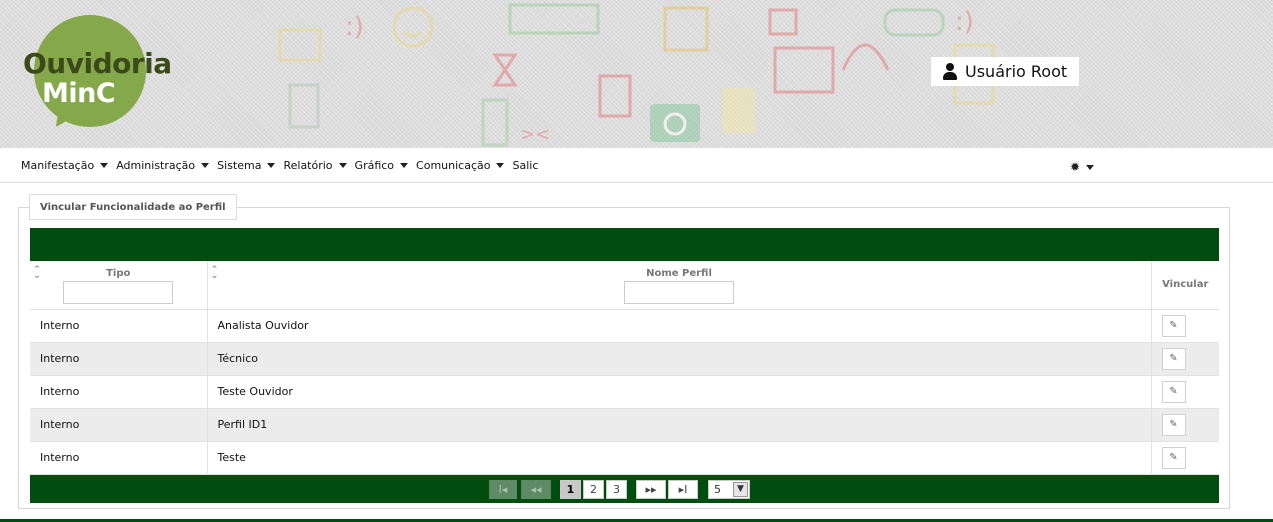 Image resolution: width=1273 pixels, height=522 pixels. Describe the element at coordinates (679, 359) in the screenshot. I see `cell-nome: Técnico` at that location.